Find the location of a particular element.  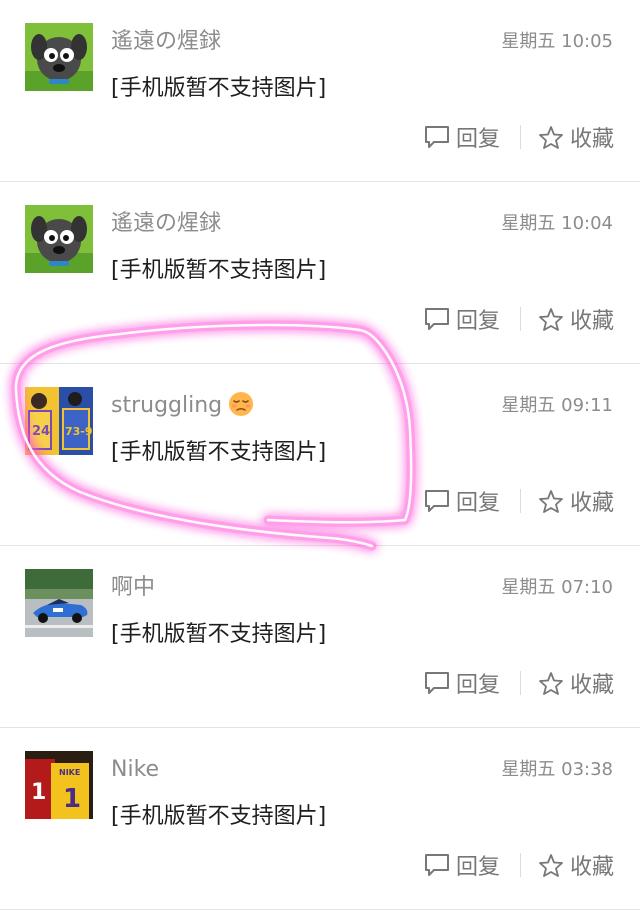

race-car-avatar-icon is located at coordinates (59, 603).